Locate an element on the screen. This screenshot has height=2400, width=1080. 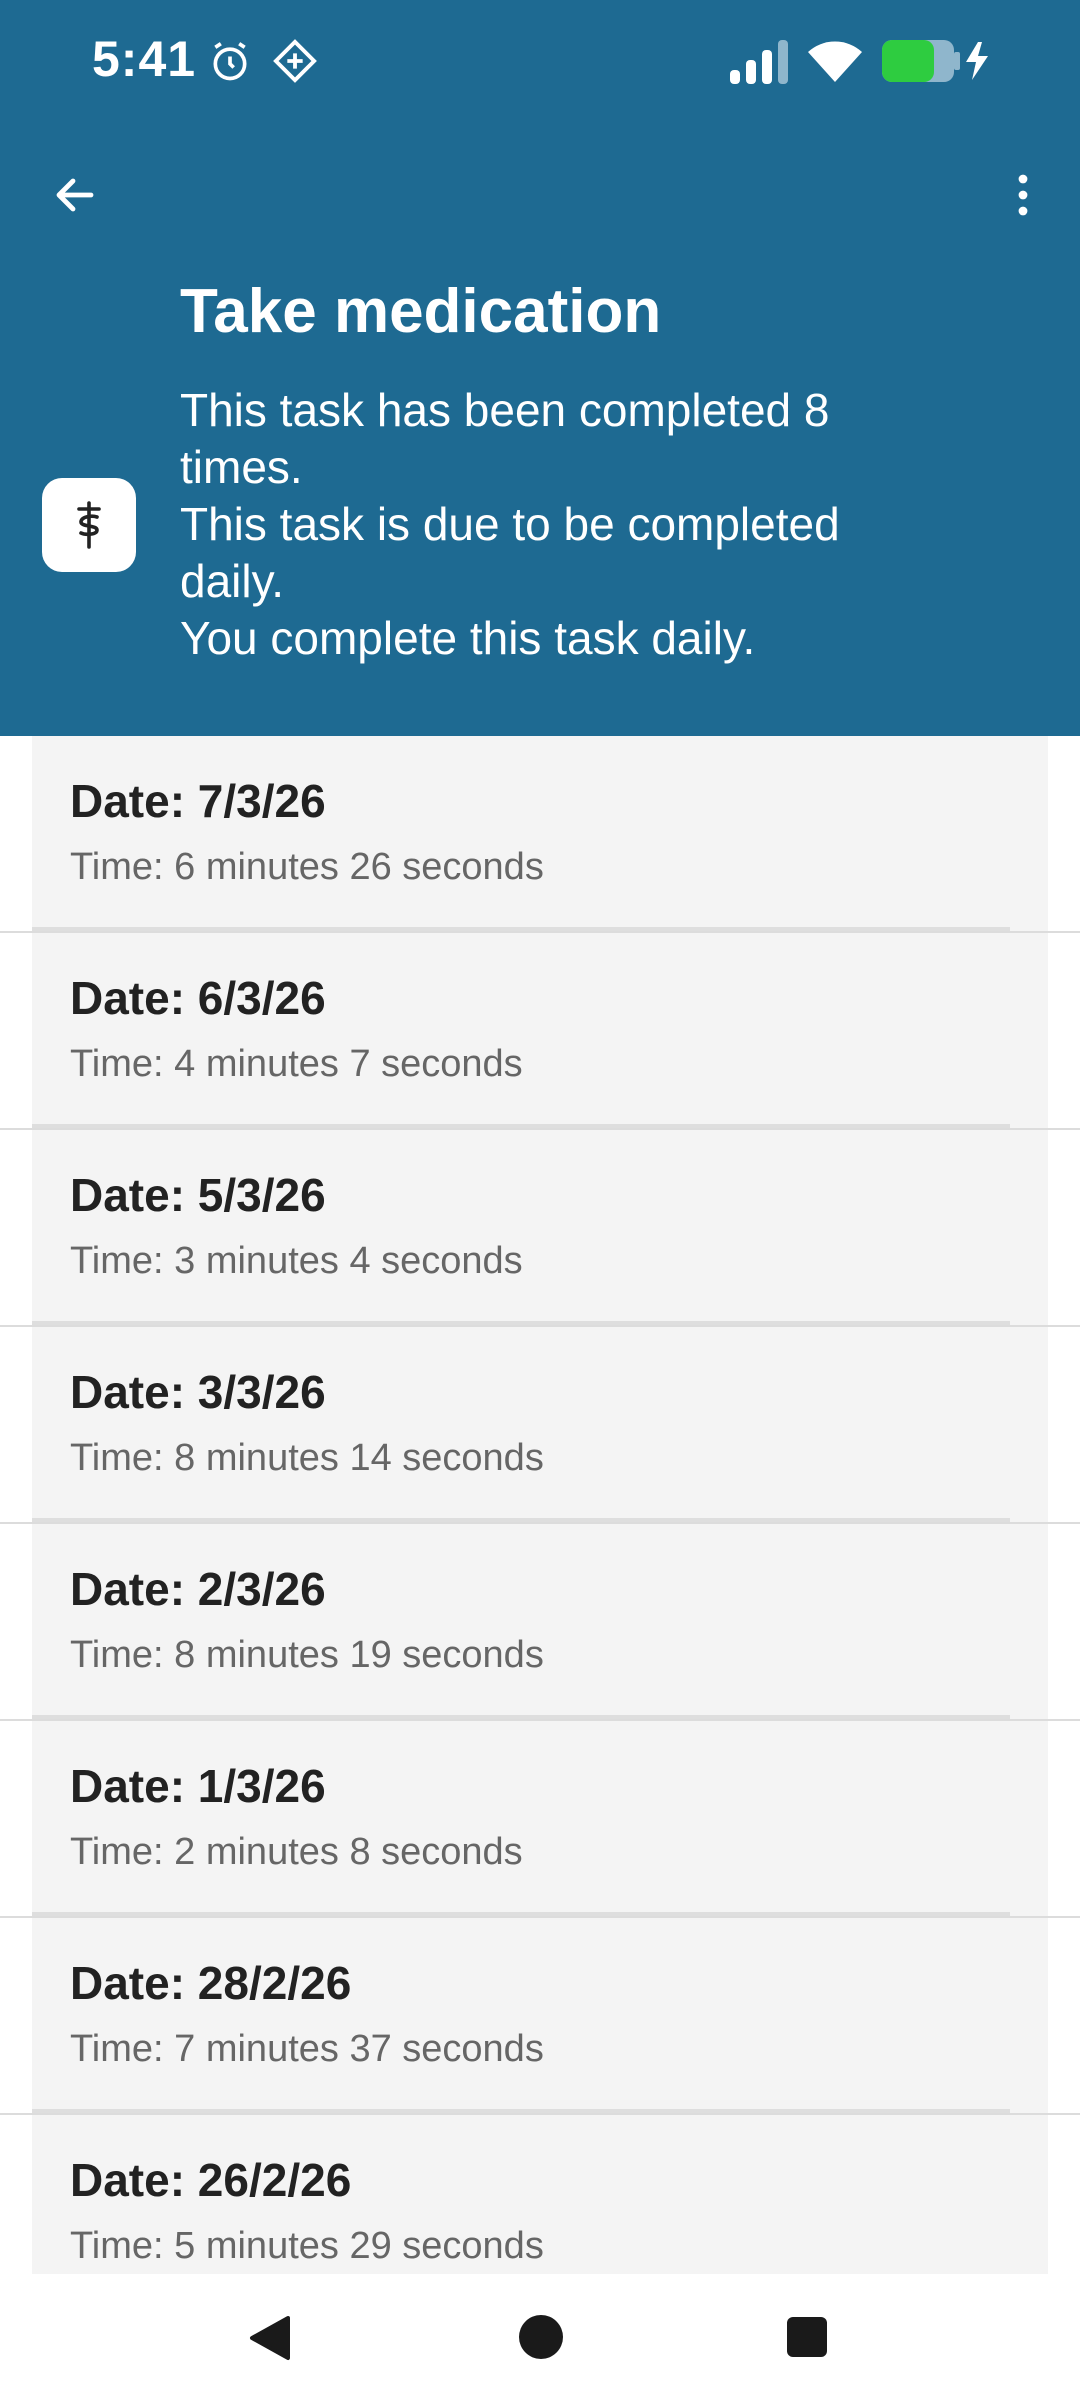
more-vertical-icon is located at coordinates (1023, 195).